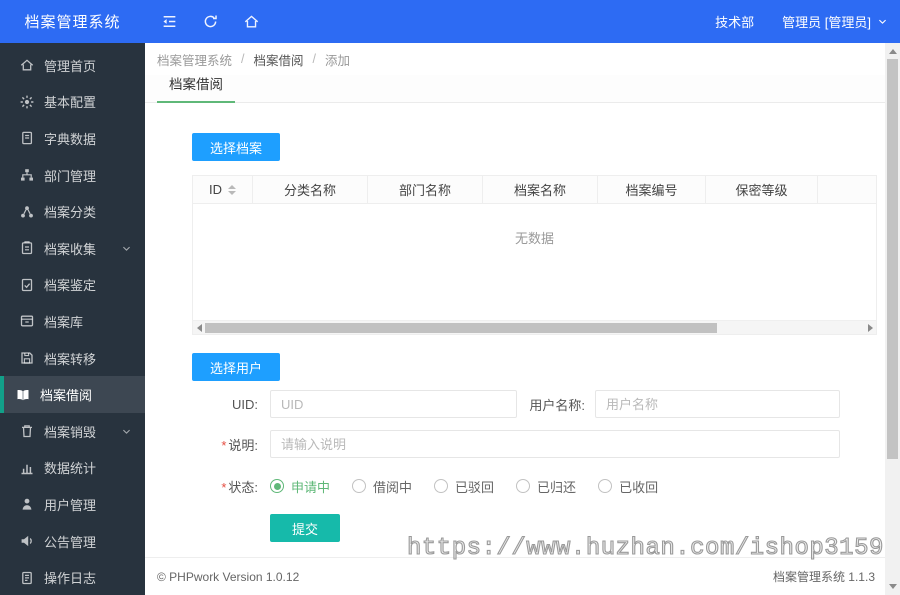 The width and height of the screenshot is (900, 595). I want to click on note-label: * 说明:, so click(239, 445).